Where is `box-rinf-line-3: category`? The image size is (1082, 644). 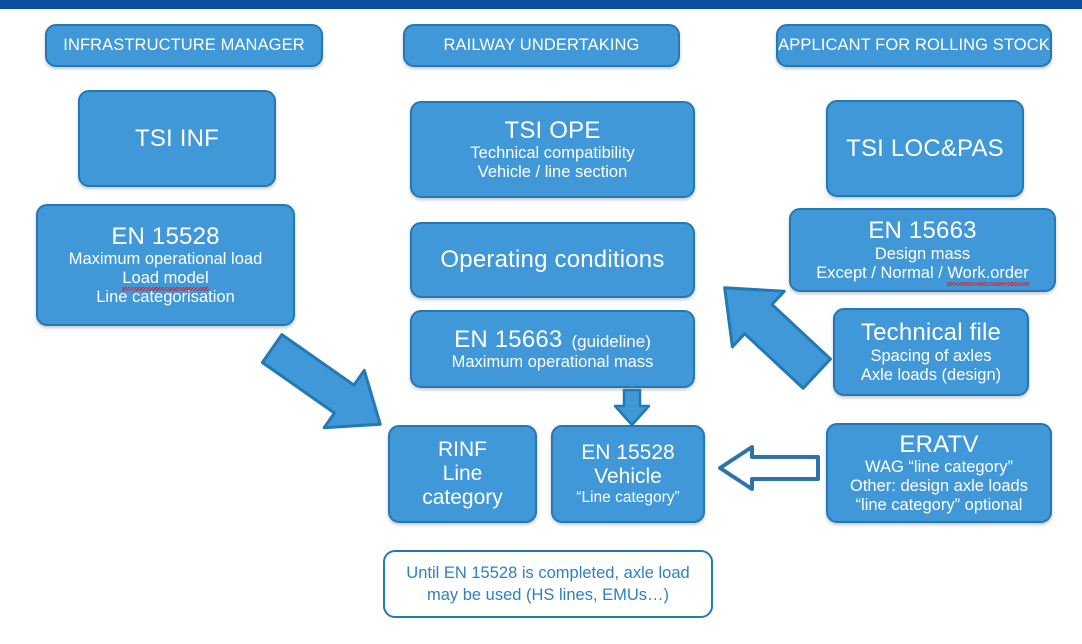 box-rinf-line-3: category is located at coordinates (462, 498).